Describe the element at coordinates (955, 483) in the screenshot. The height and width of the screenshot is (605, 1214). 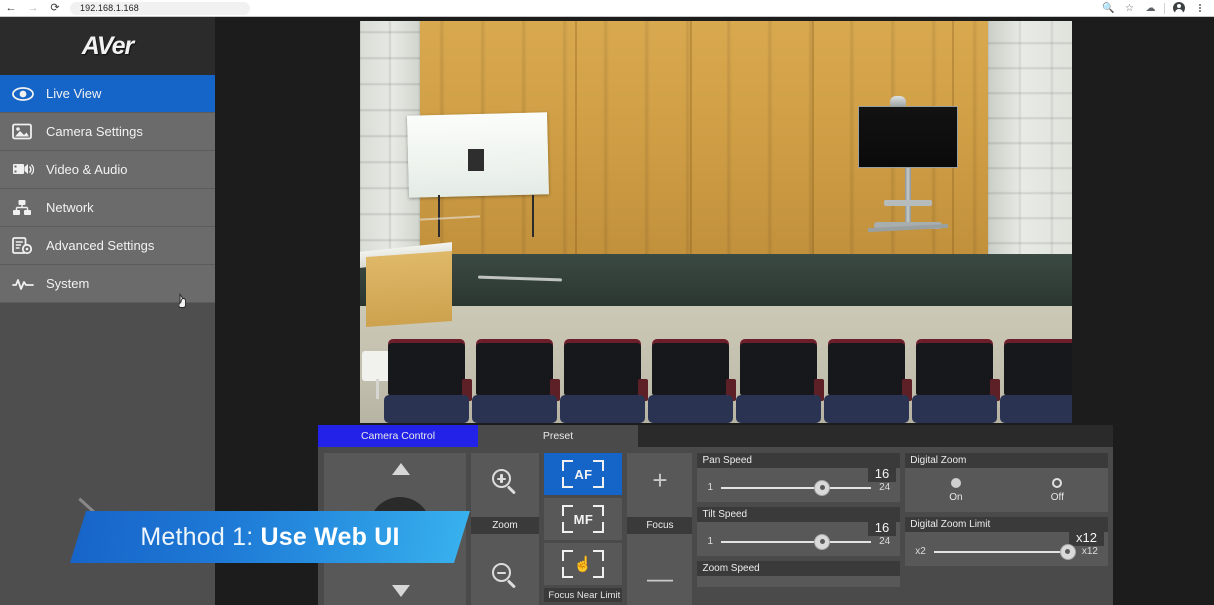
I see `radio-dot-on` at that location.